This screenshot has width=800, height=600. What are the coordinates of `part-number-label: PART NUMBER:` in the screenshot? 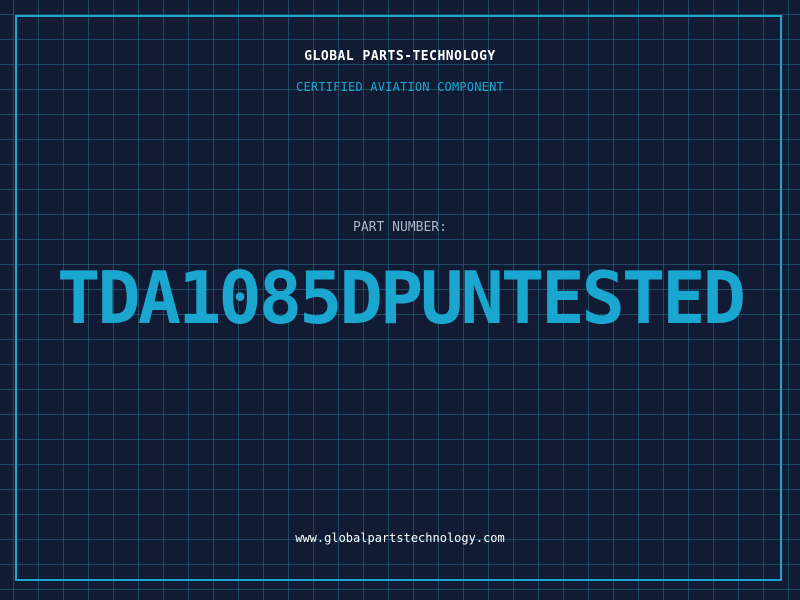 It's located at (400, 227).